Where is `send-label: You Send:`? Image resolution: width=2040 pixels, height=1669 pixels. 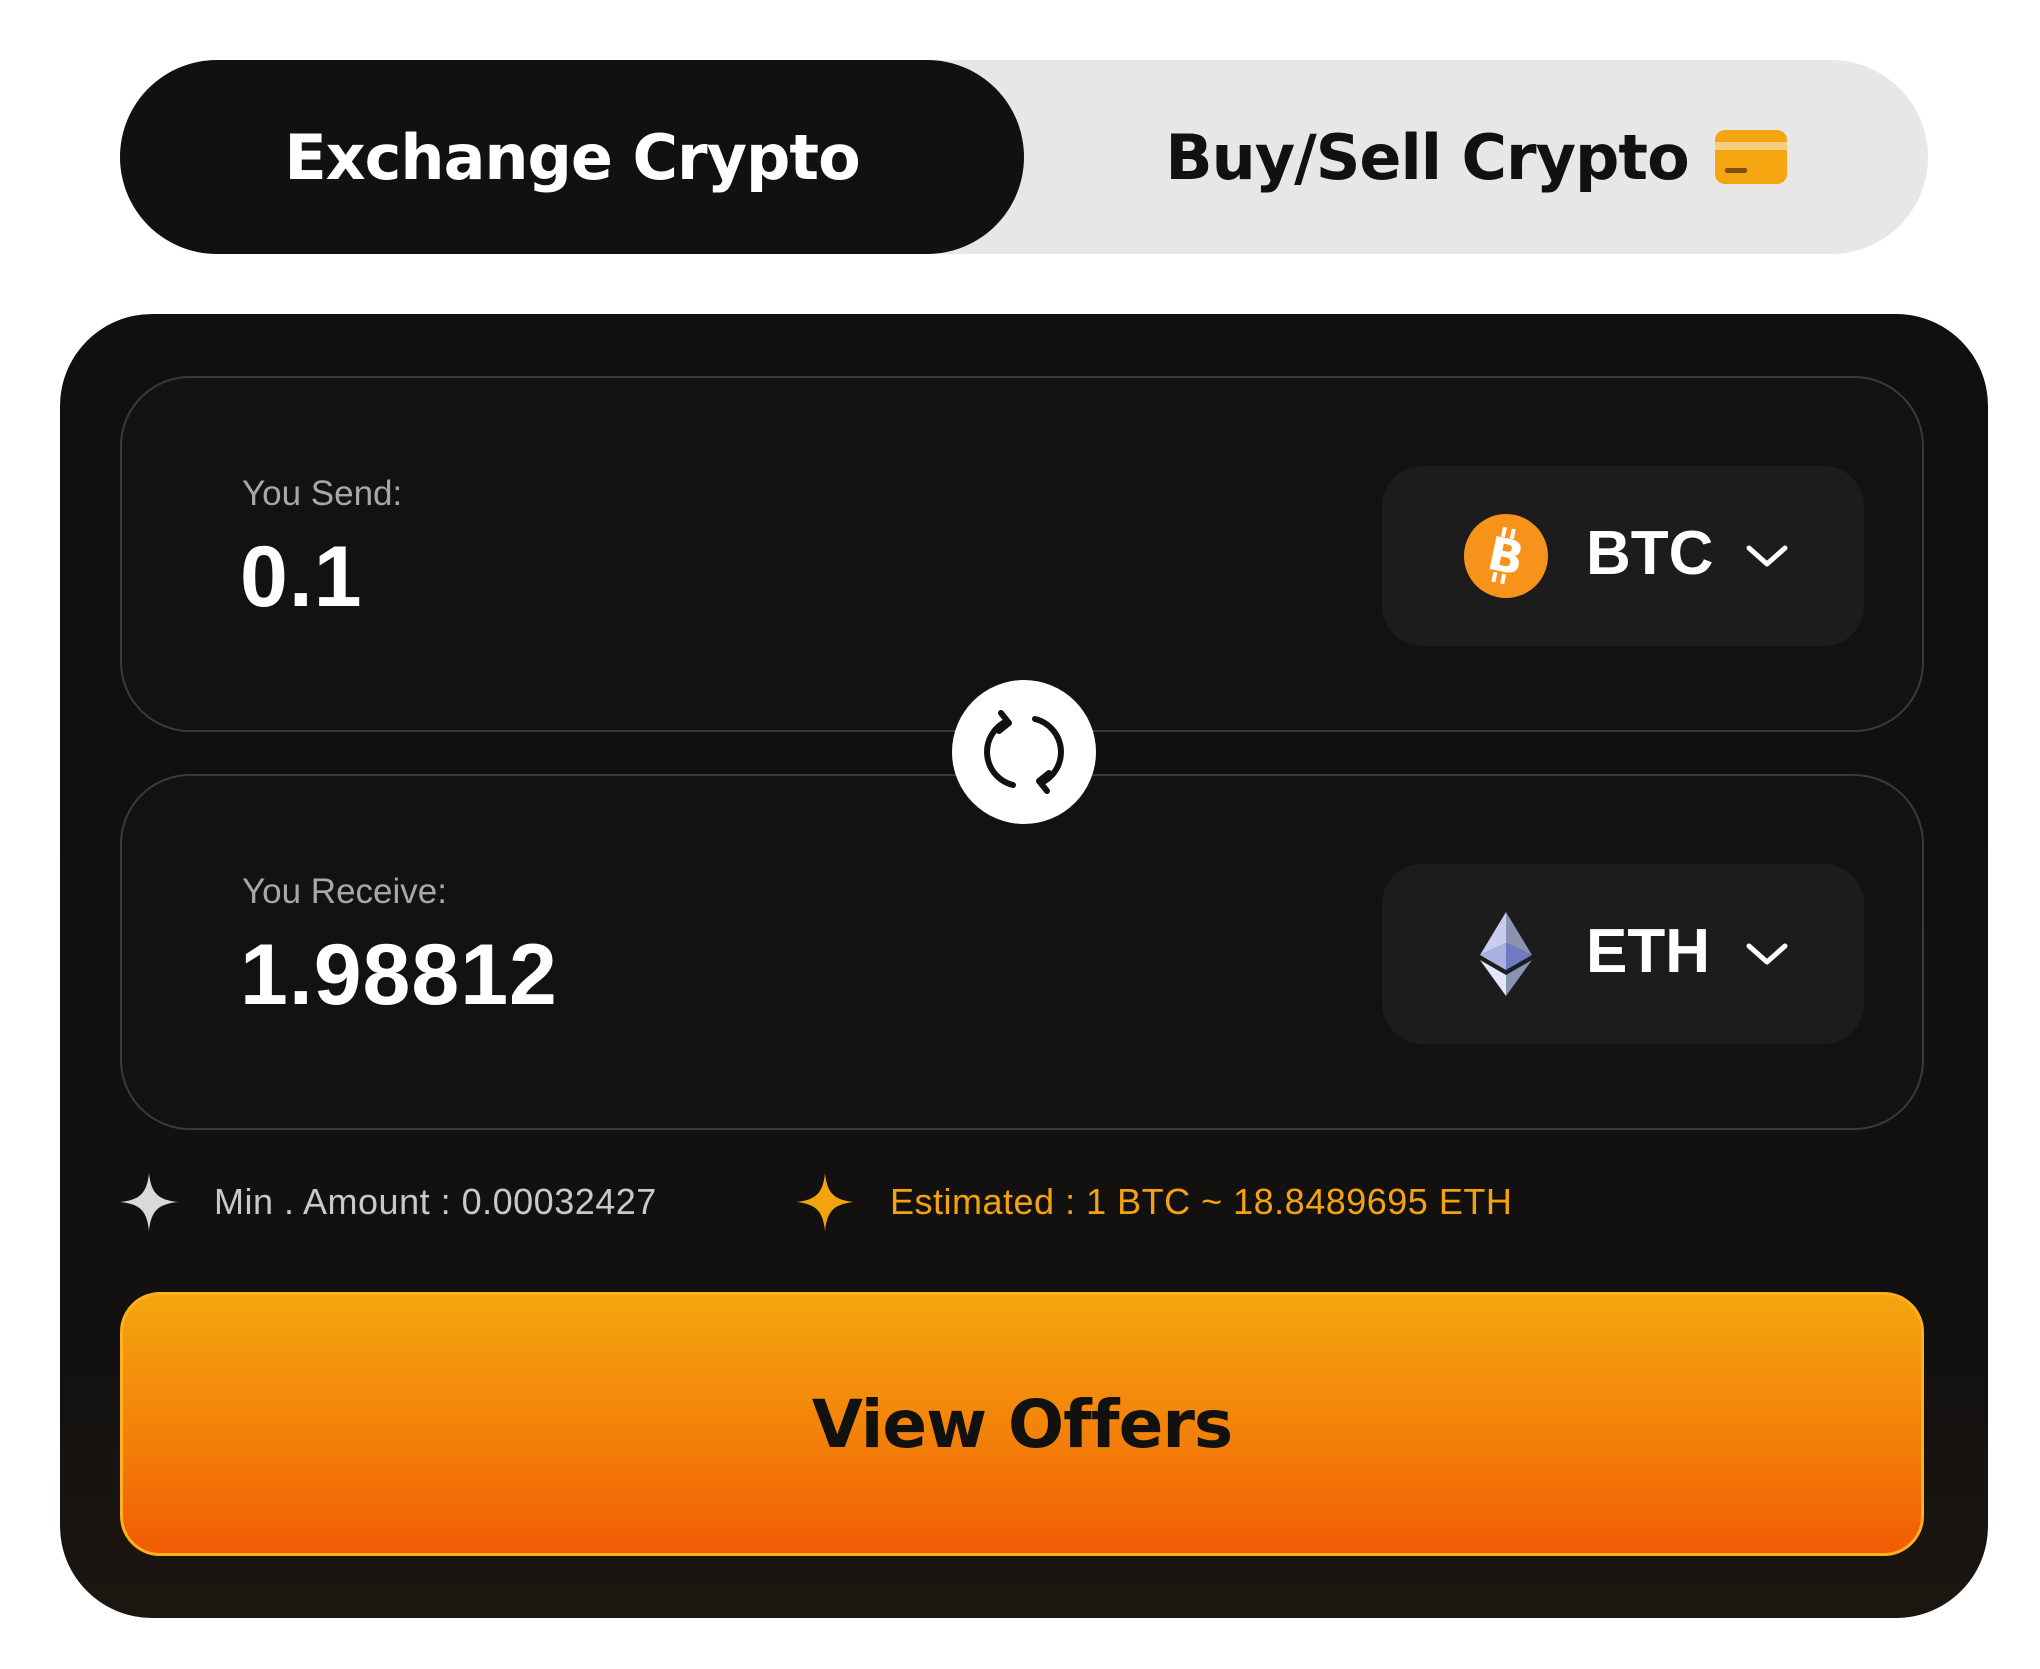 send-label: You Send: is located at coordinates (322, 493).